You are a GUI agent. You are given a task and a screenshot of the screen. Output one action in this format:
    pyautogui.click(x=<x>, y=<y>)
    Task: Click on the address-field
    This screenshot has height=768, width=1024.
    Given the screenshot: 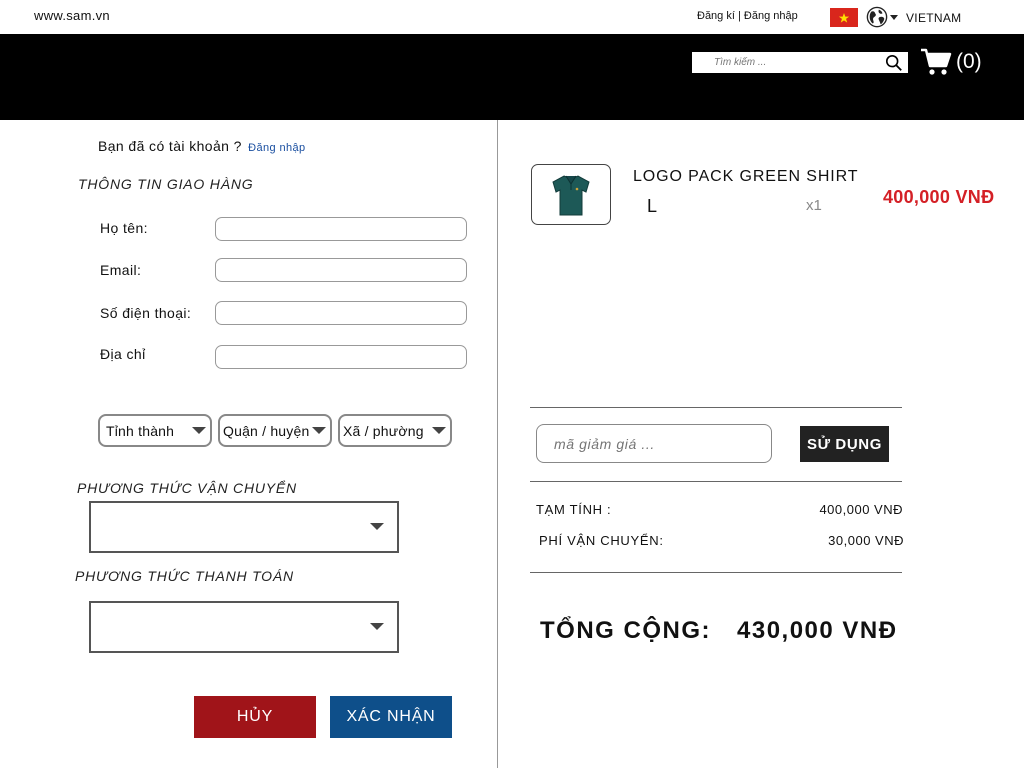 What is the action you would take?
    pyautogui.click(x=341, y=357)
    